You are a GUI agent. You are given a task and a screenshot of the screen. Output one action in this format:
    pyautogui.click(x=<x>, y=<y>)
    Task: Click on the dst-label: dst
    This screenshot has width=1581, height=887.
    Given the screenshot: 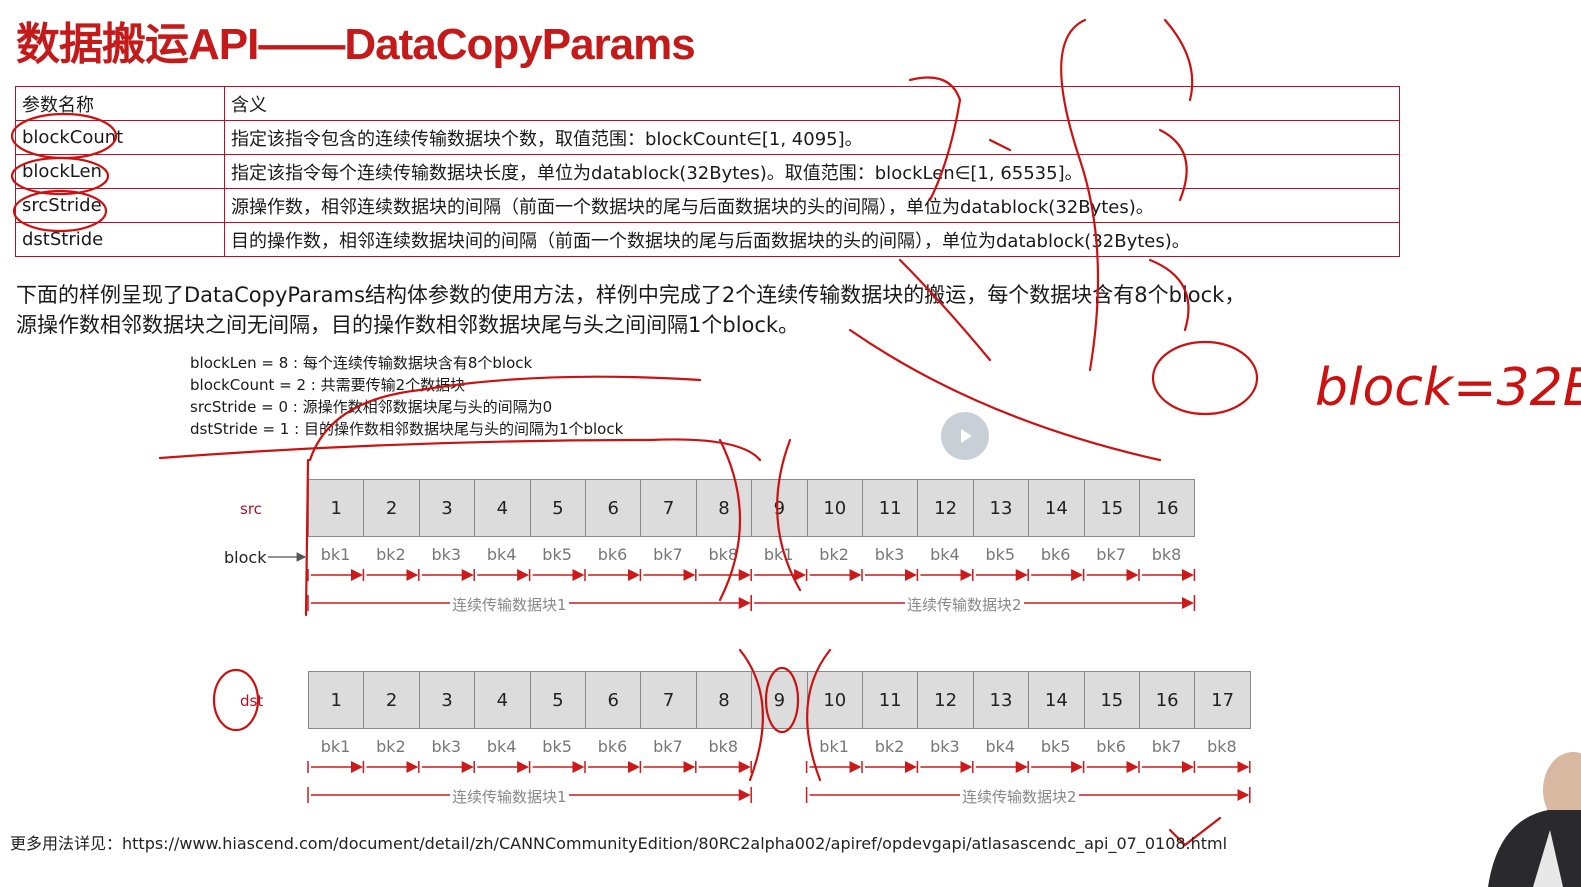 What is the action you would take?
    pyautogui.click(x=252, y=701)
    